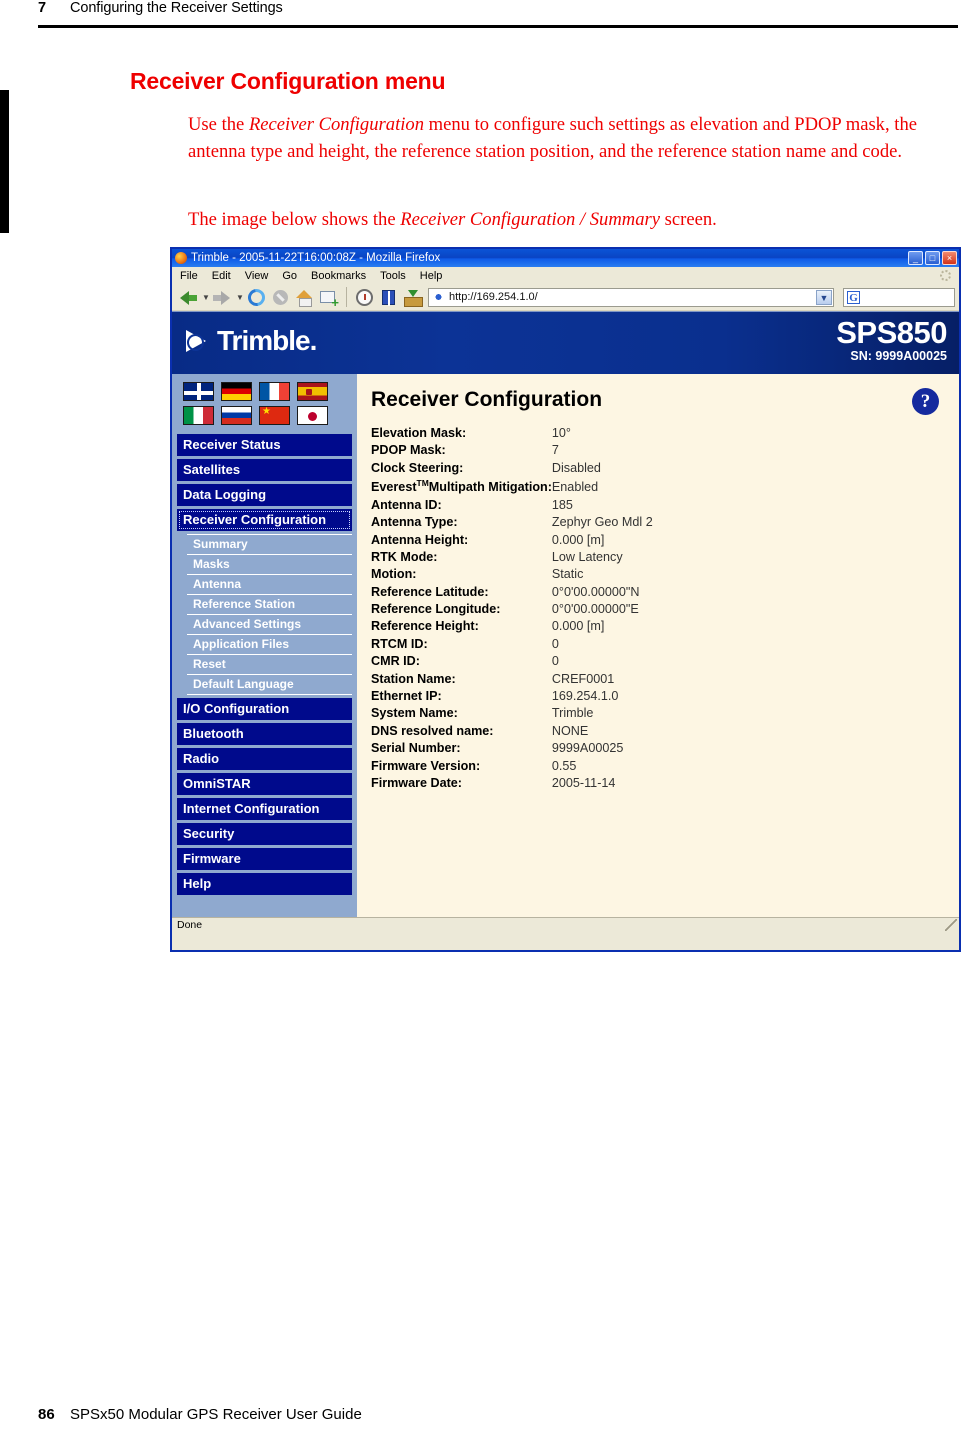 This screenshot has height=1431, width=972. I want to click on trimble-banner: Trimble. SPS850 SN: 9999A00025, so click(565, 342).